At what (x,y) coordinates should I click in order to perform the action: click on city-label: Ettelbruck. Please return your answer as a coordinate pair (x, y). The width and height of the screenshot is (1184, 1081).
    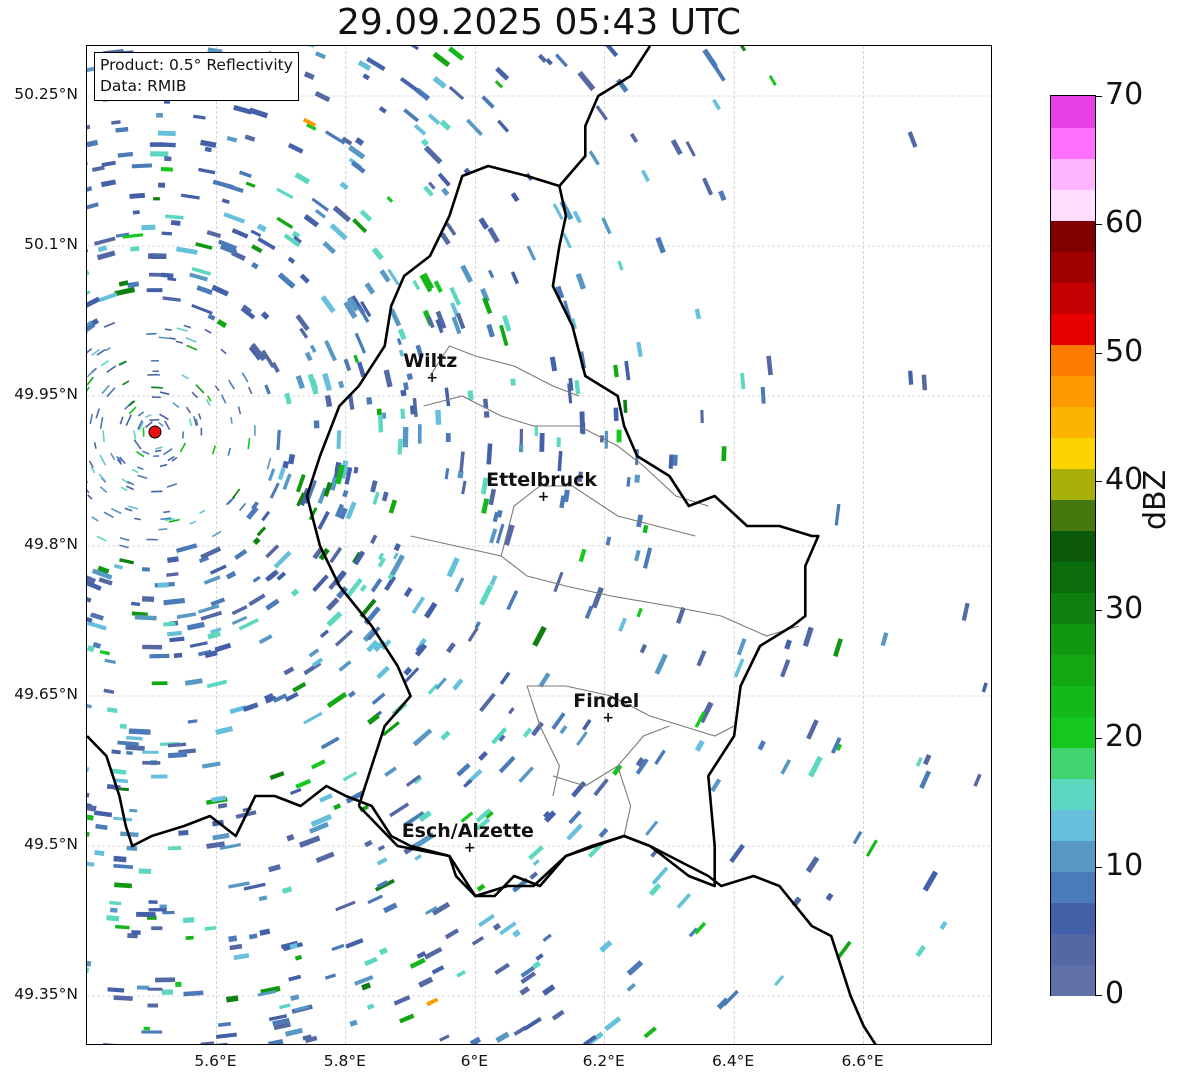
    Looking at the image, I should click on (542, 480).